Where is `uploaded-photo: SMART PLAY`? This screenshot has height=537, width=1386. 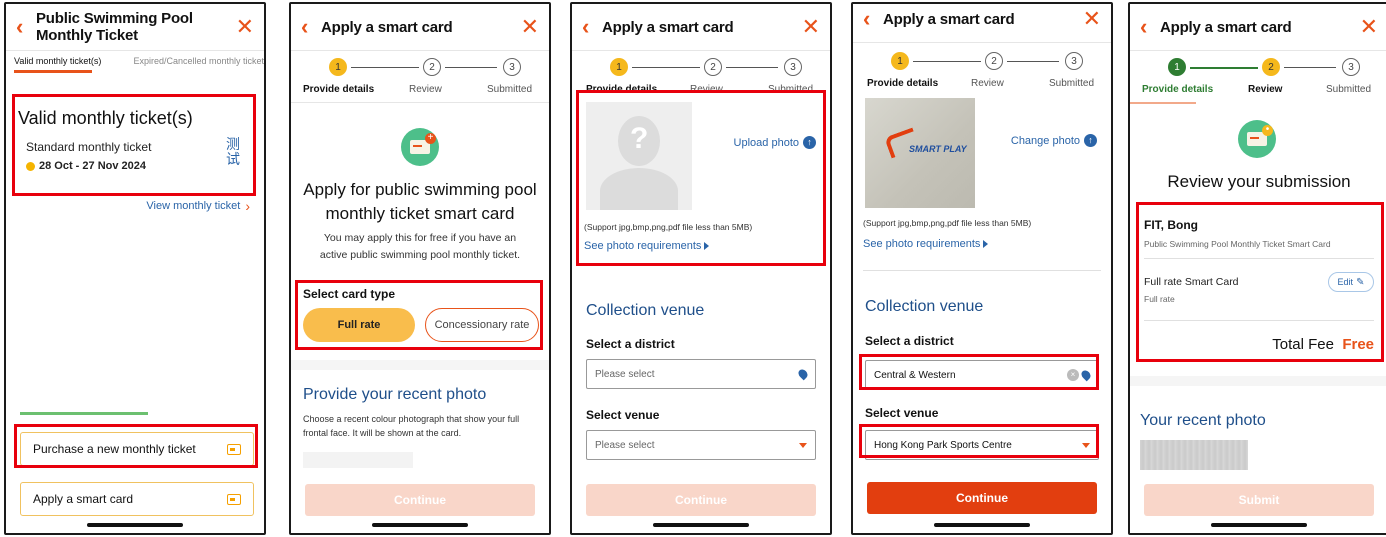
uploaded-photo: SMART PLAY is located at coordinates (920, 153).